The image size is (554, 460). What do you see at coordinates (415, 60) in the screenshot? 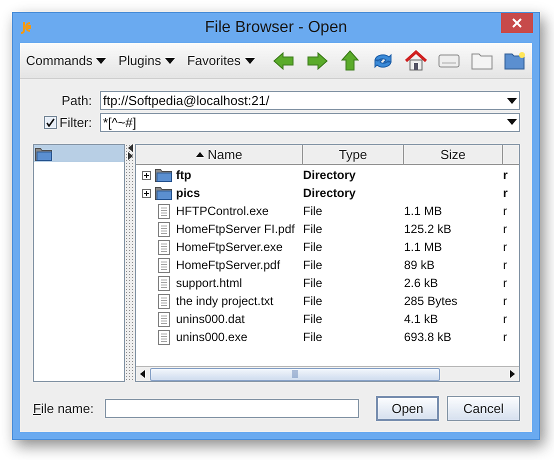
I see `home-icon` at bounding box center [415, 60].